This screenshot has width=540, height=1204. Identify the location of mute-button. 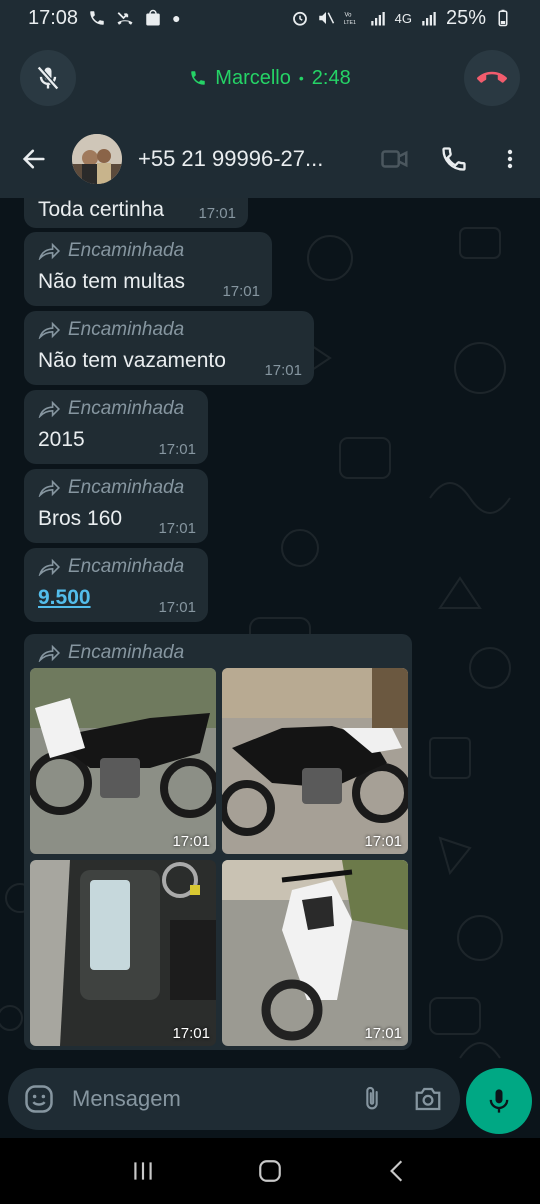
(48, 78).